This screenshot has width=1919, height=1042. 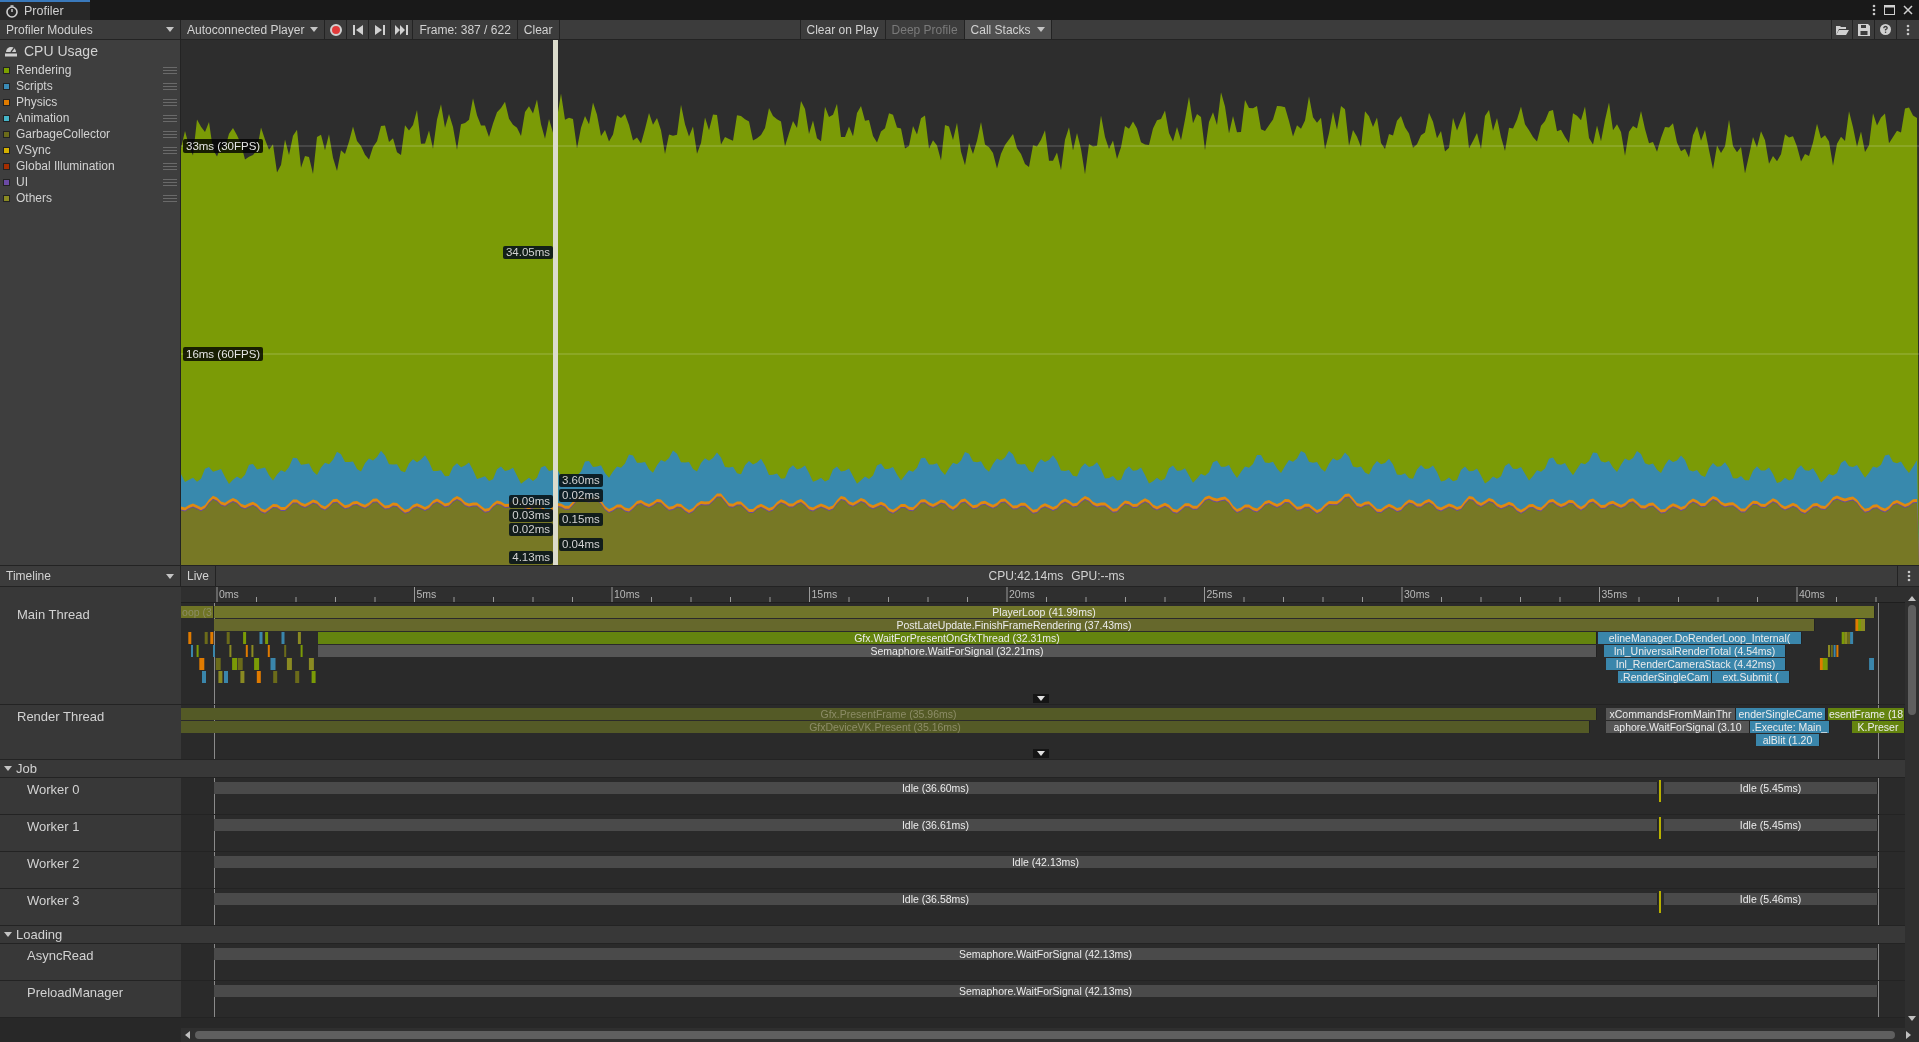 I want to click on cursor-value-label: 0.04ms, so click(x=581, y=544).